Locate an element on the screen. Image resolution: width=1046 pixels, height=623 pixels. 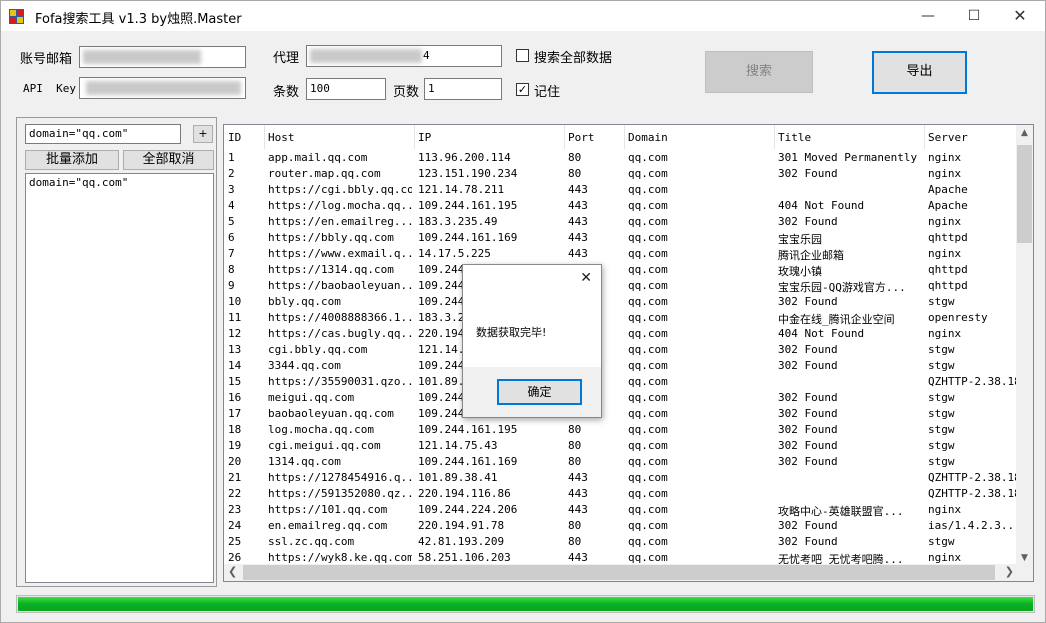
scroll-down-icon: ▼ is located at coordinates (1024, 558).